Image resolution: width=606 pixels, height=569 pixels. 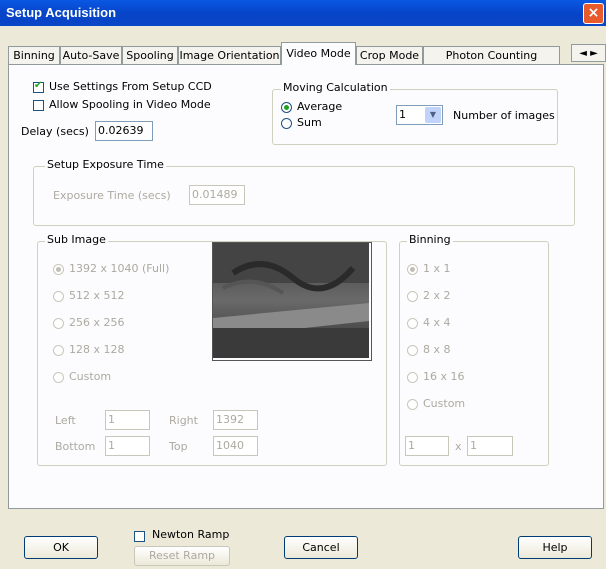 I want to click on right-label: Right, so click(x=183, y=420).